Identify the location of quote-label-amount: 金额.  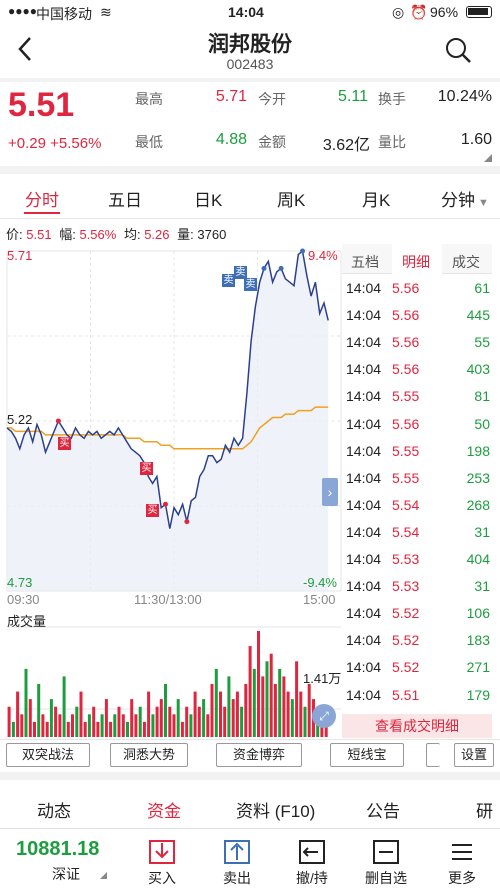
(272, 142).